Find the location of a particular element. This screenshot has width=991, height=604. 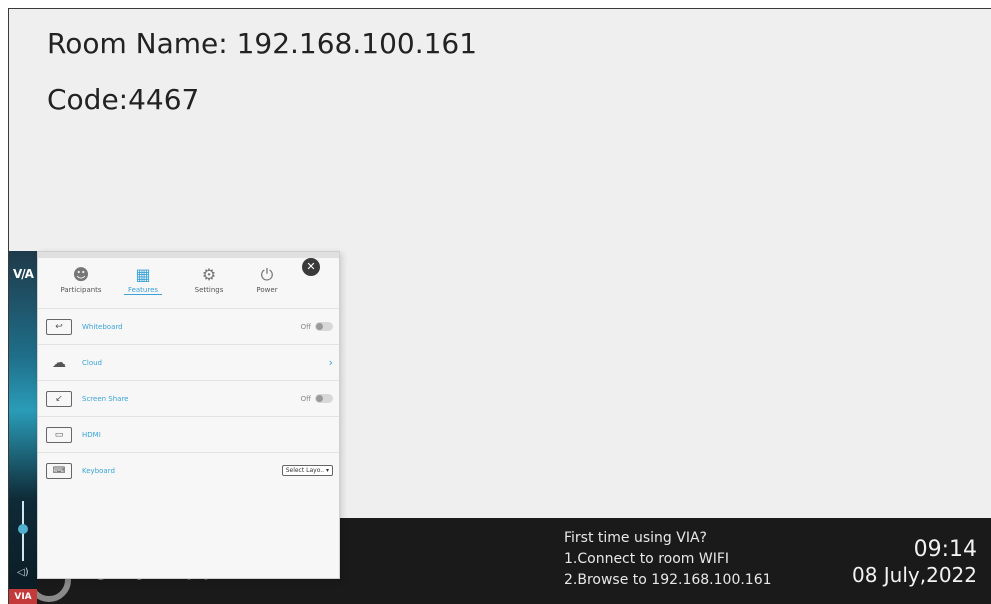

features-grid-icon: ▦ is located at coordinates (143, 274).